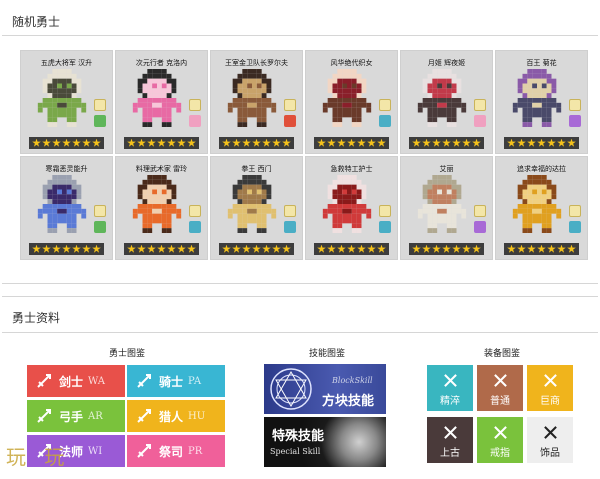  What do you see at coordinates (351, 208) in the screenshot?
I see `hero-card: 急救特工护士` at bounding box center [351, 208].